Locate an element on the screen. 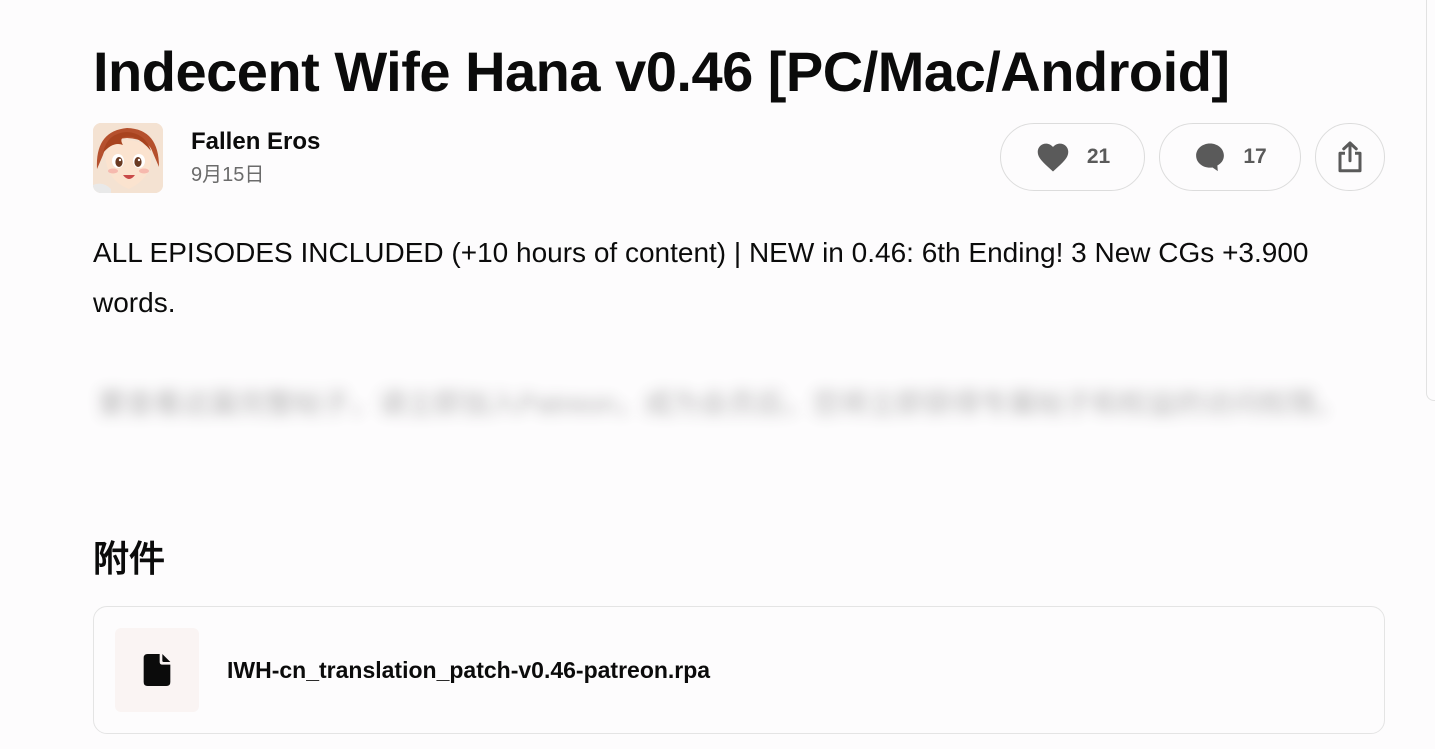 The height and width of the screenshot is (749, 1435). file-icon-container is located at coordinates (157, 670).